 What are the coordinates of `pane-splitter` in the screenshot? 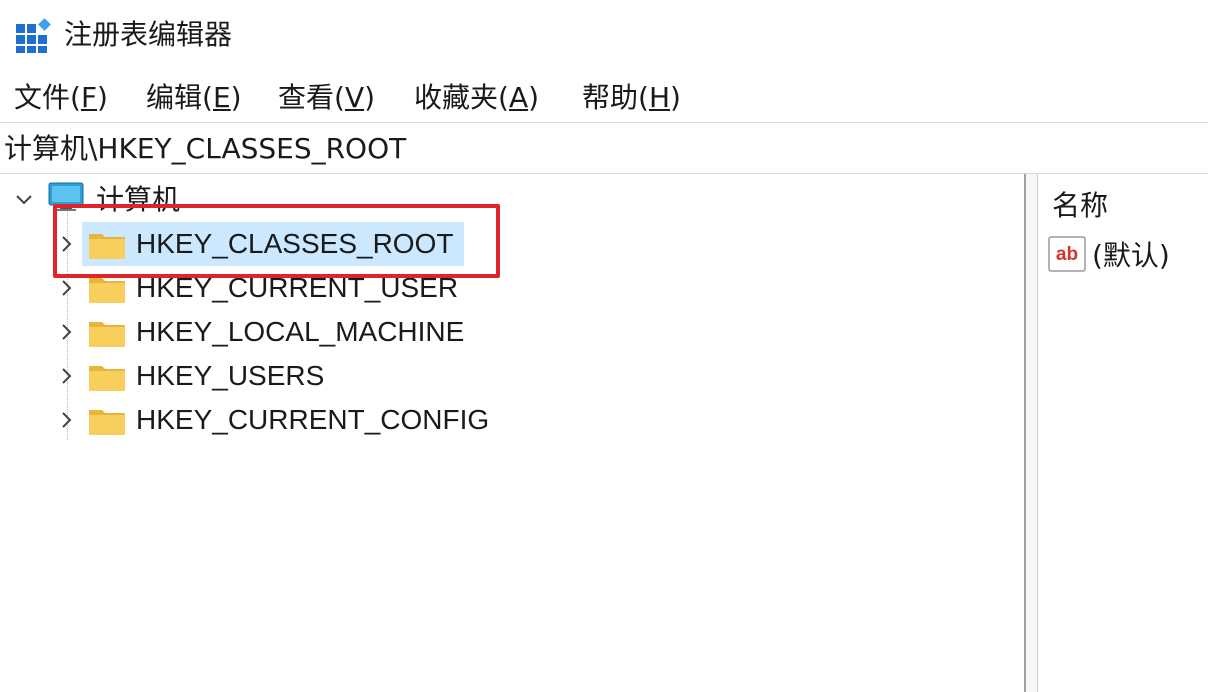 It's located at (1031, 433).